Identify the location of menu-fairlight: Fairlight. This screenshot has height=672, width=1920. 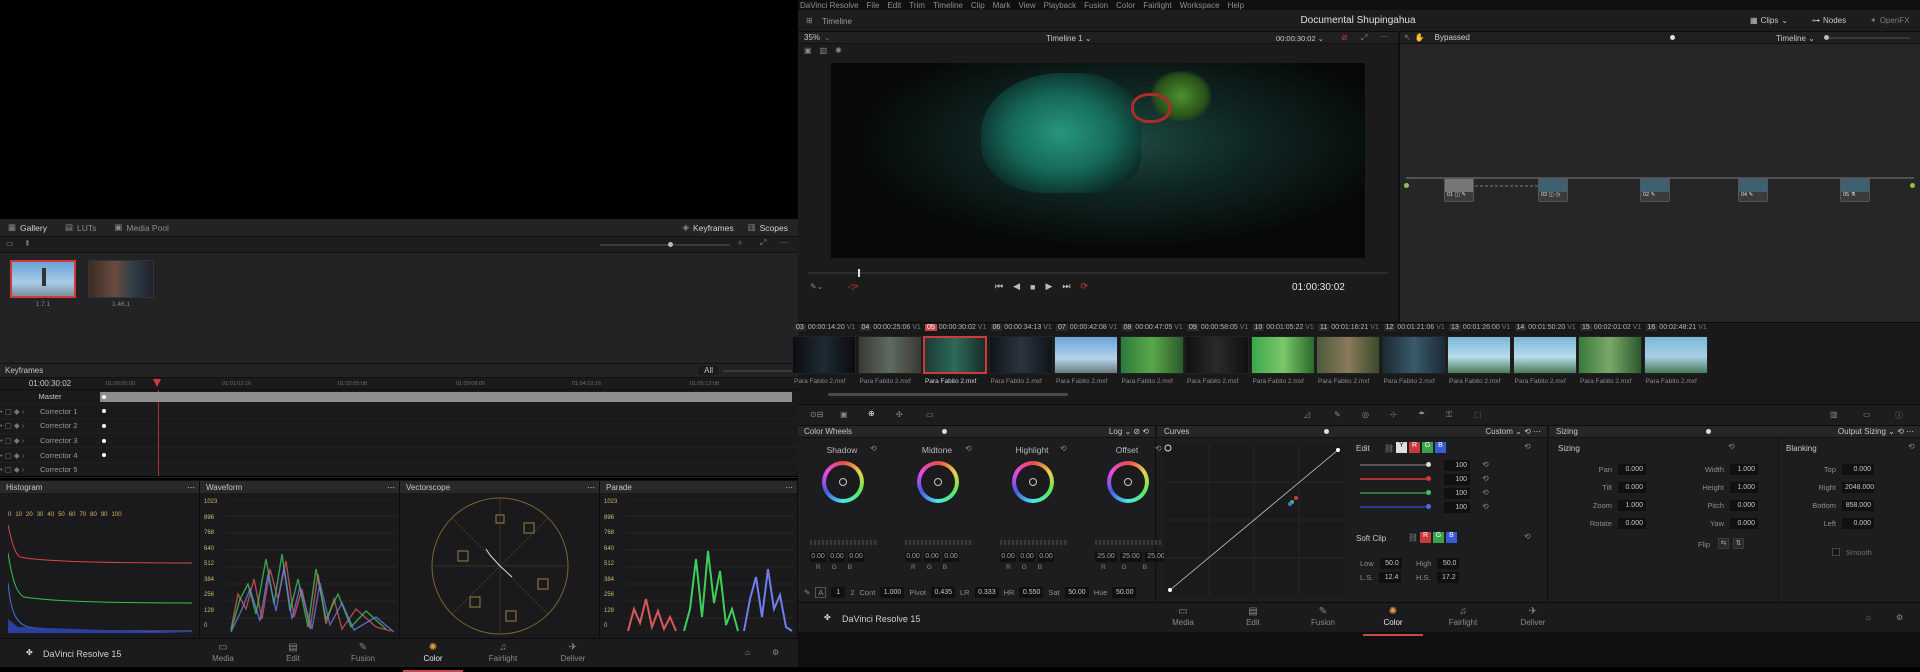
(1157, 5).